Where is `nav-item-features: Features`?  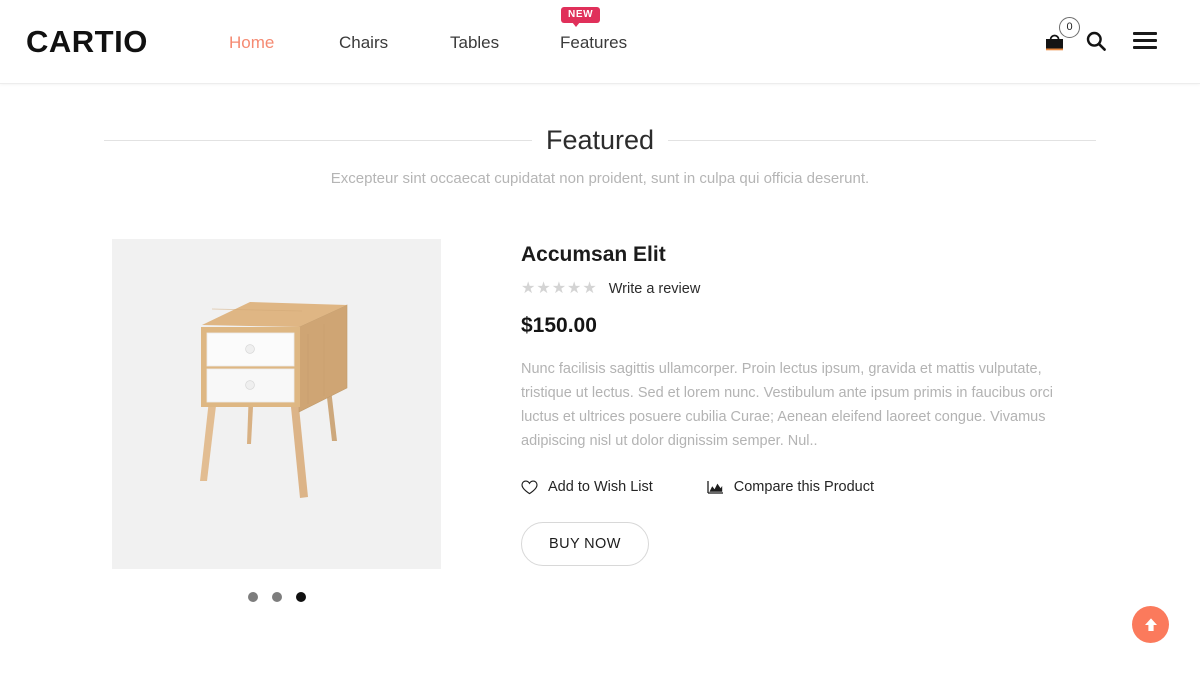
nav-item-features: Features is located at coordinates (593, 43).